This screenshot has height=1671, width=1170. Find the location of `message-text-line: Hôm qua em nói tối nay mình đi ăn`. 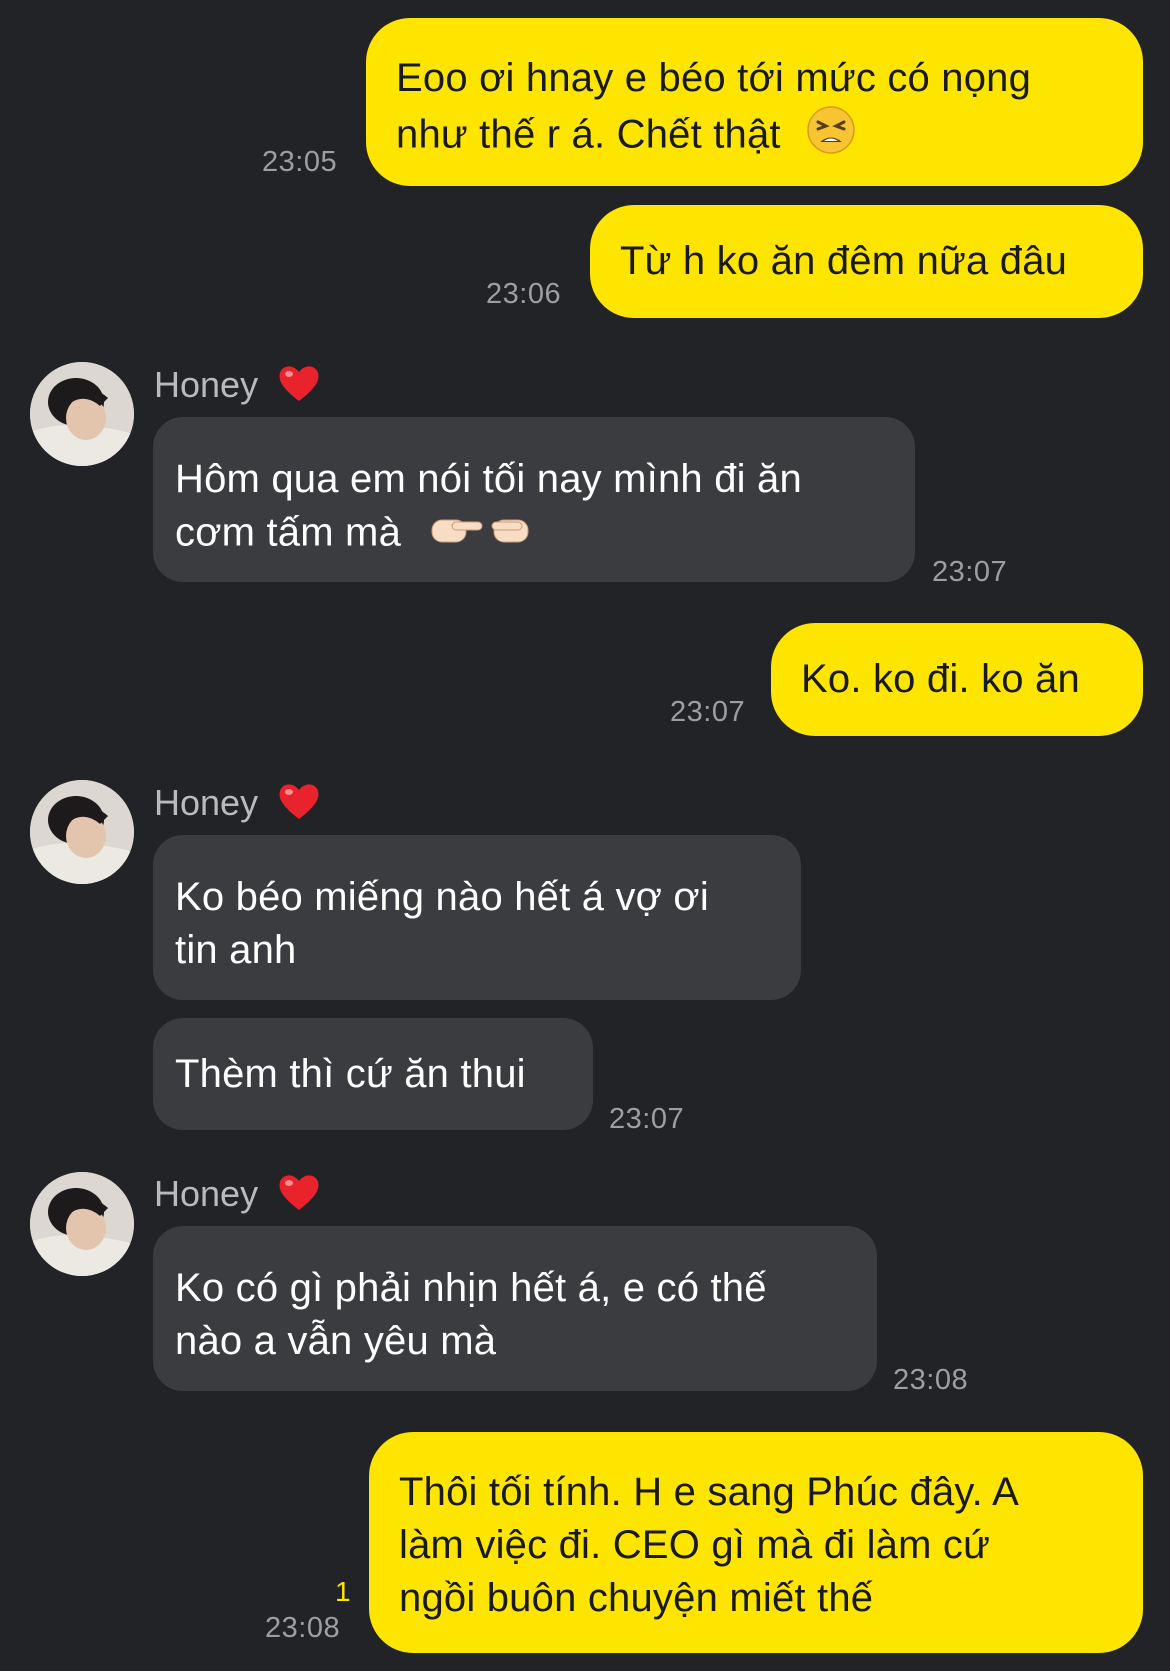

message-text-line: Hôm qua em nói tối nay mình đi ăn is located at coordinates (488, 479).